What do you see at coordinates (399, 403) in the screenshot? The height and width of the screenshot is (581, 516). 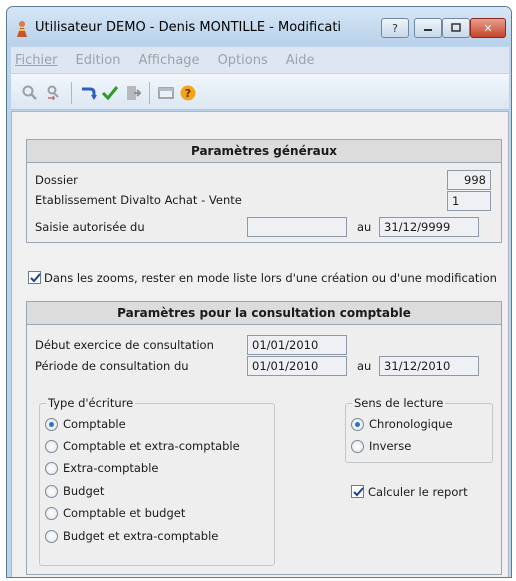 I see `sens-lecture-title: Sens de lecture` at bounding box center [399, 403].